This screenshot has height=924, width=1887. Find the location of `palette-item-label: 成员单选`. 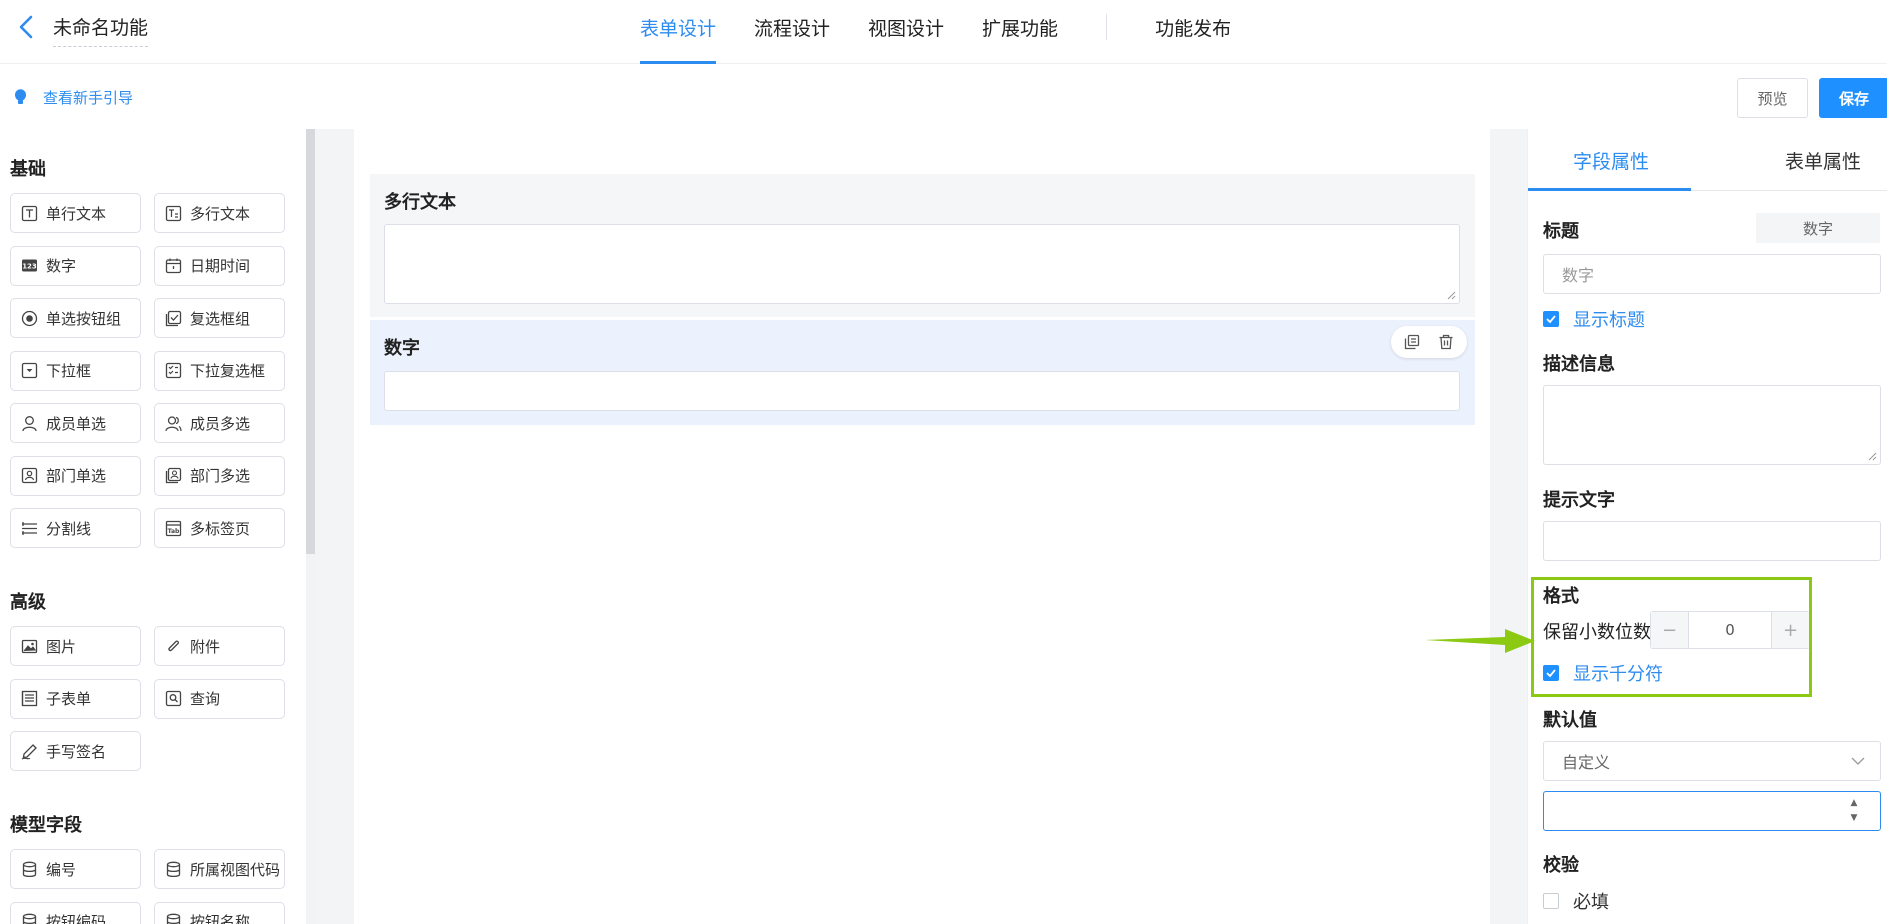

palette-item-label: 成员单选 is located at coordinates (76, 423).